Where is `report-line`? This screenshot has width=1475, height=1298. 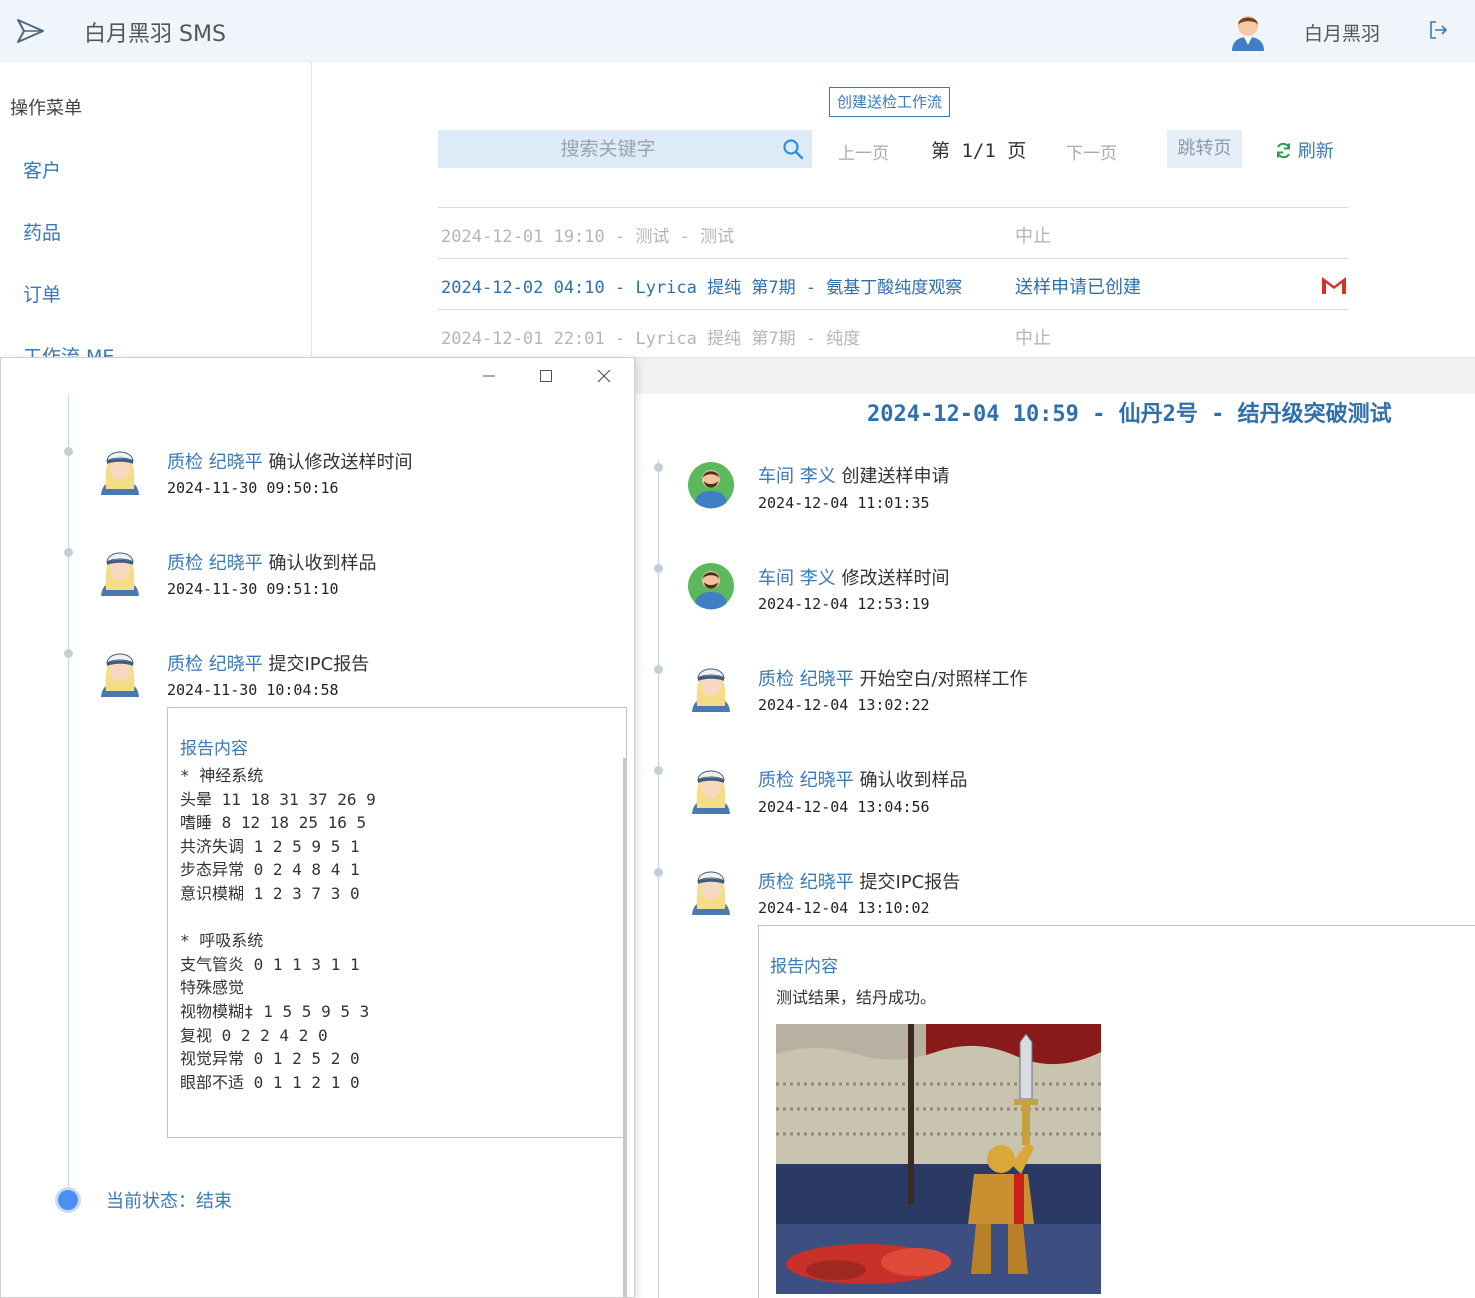
report-line is located at coordinates (278, 918).